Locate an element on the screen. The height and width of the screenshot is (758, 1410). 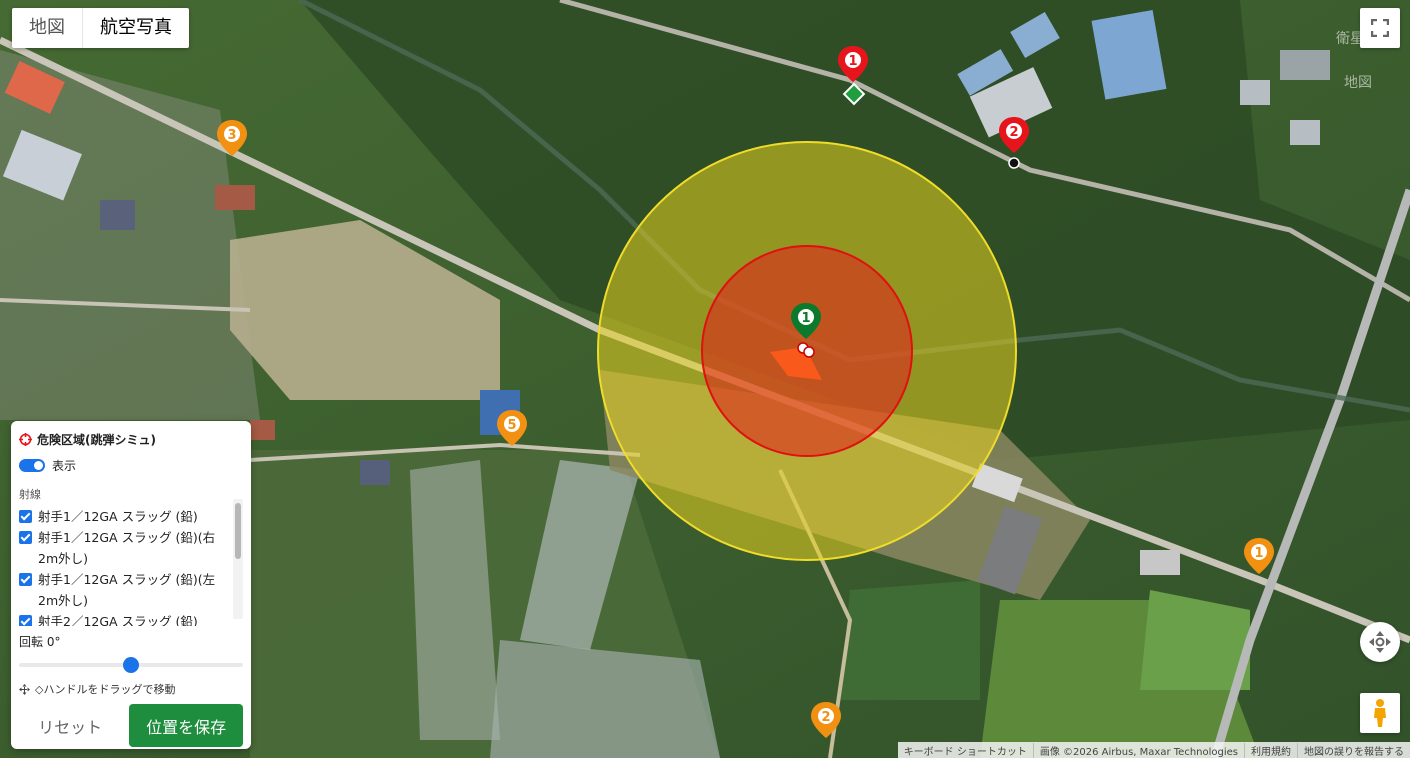
list-scrollbar is located at coordinates (238, 559).